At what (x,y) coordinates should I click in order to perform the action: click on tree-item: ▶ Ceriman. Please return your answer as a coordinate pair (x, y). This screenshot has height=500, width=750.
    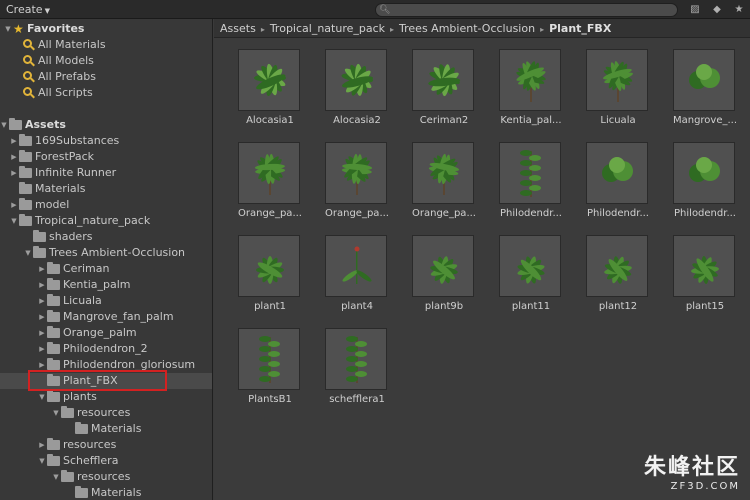
    Looking at the image, I should click on (106, 269).